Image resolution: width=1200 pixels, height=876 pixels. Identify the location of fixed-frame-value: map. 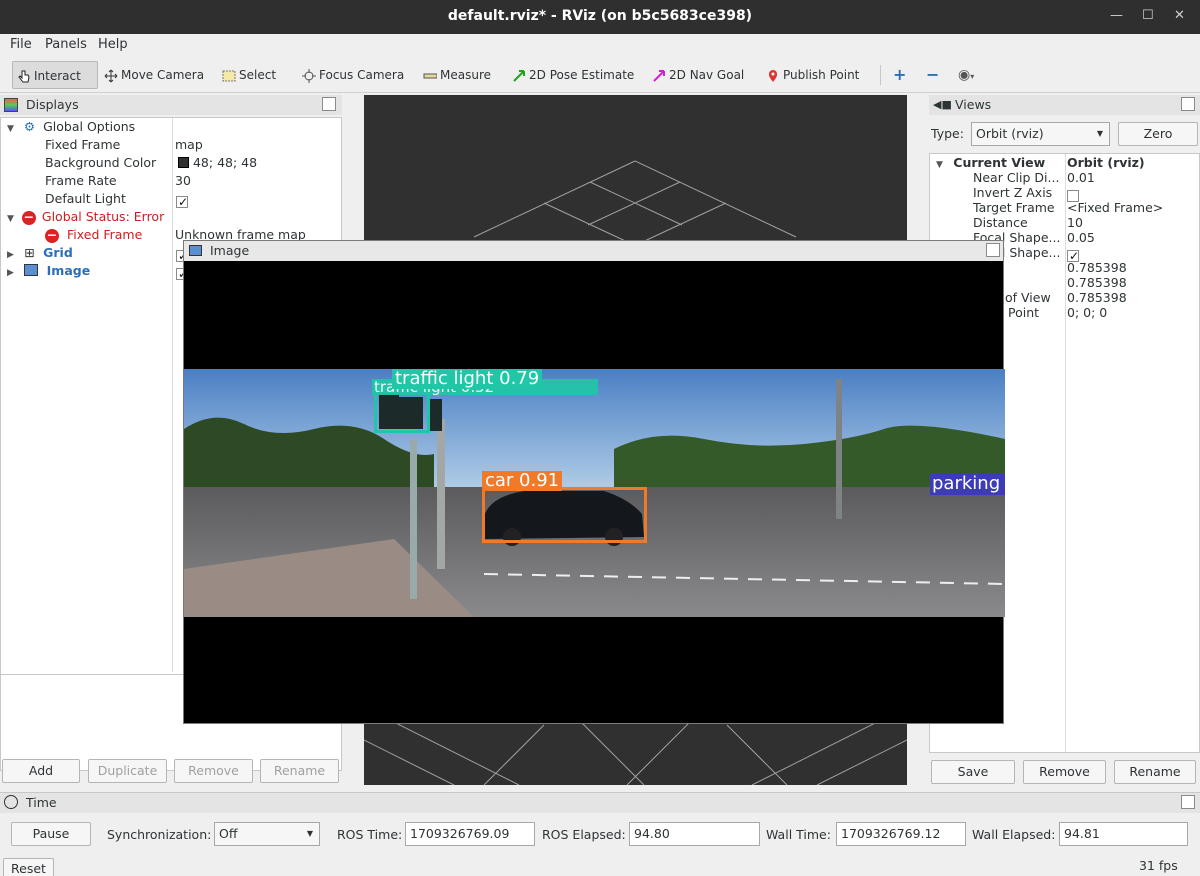
(189, 145).